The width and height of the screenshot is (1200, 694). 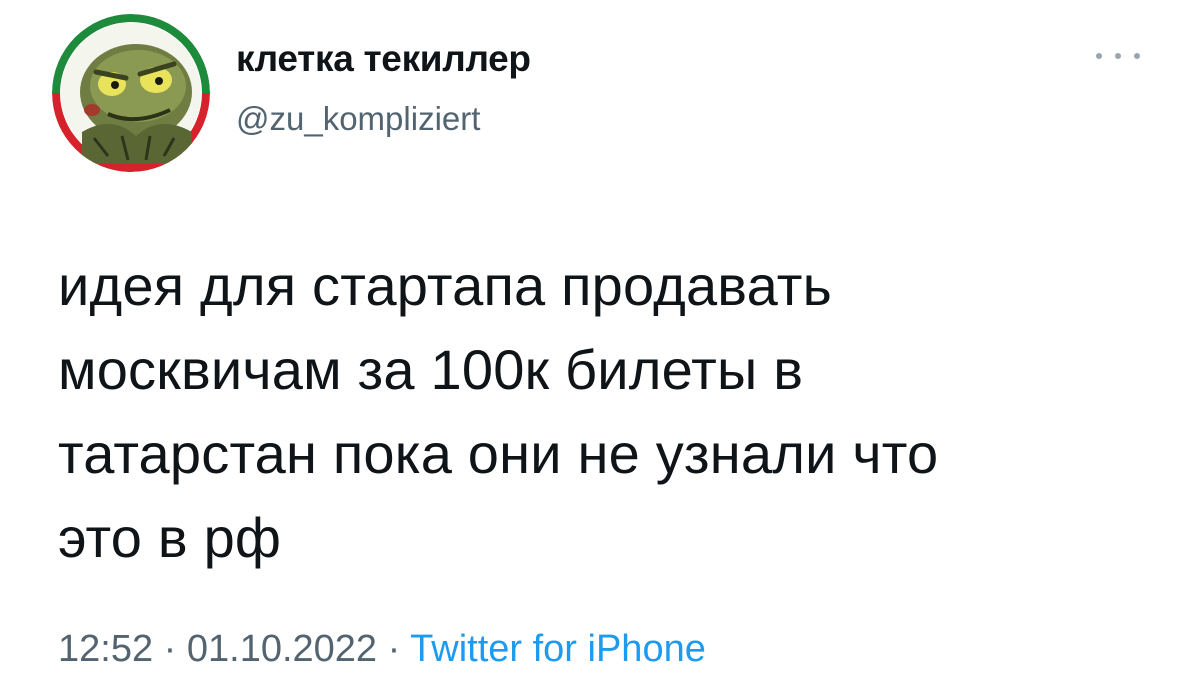 I want to click on tweet-line: идея для стартапа продавать, so click(x=445, y=285).